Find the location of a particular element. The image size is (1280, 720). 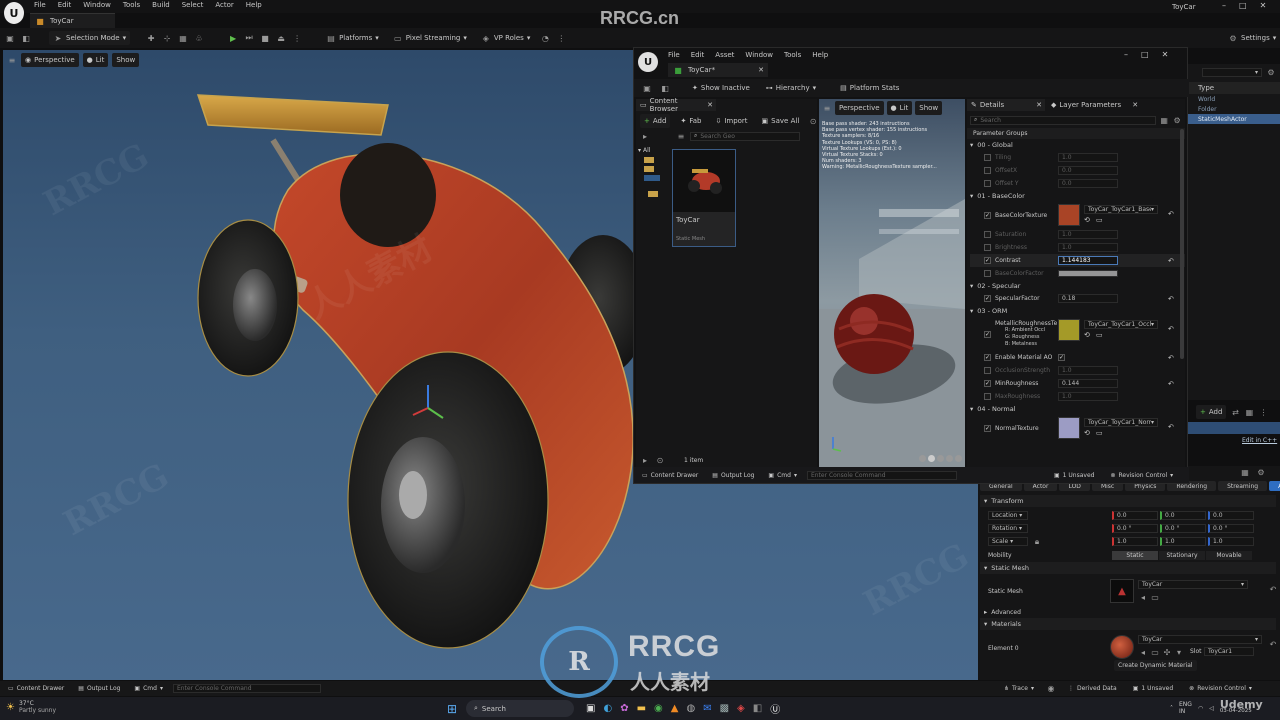

modes-icon: ♧ is located at coordinates (199, 38).